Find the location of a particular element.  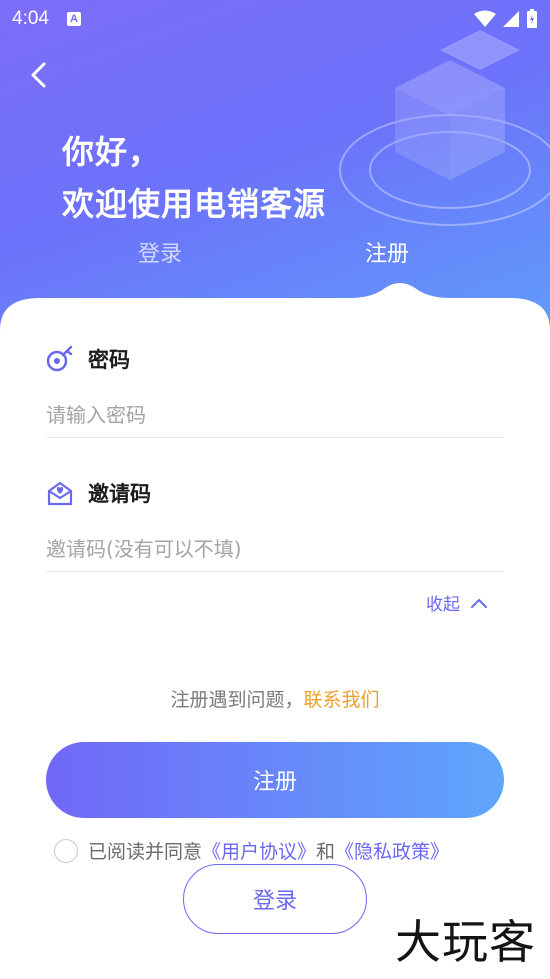

user-agreement-link: 《用户协议》 is located at coordinates (259, 852).